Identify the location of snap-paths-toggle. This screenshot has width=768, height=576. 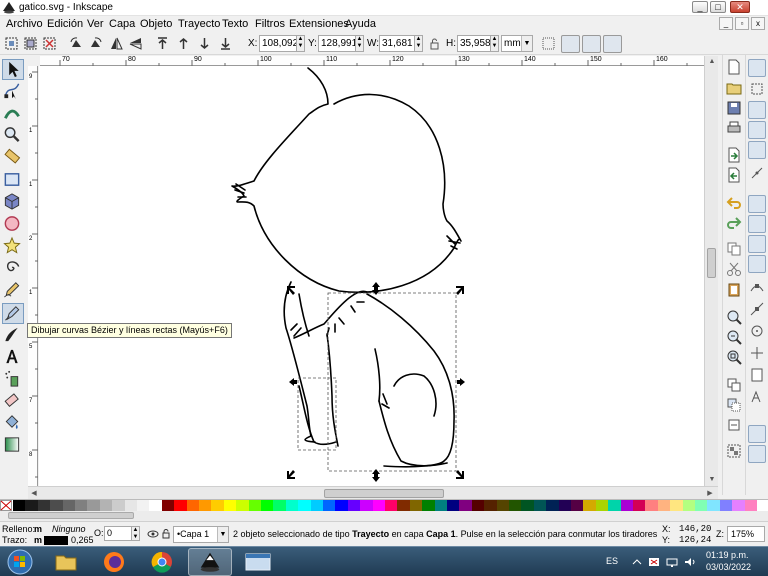
(757, 224).